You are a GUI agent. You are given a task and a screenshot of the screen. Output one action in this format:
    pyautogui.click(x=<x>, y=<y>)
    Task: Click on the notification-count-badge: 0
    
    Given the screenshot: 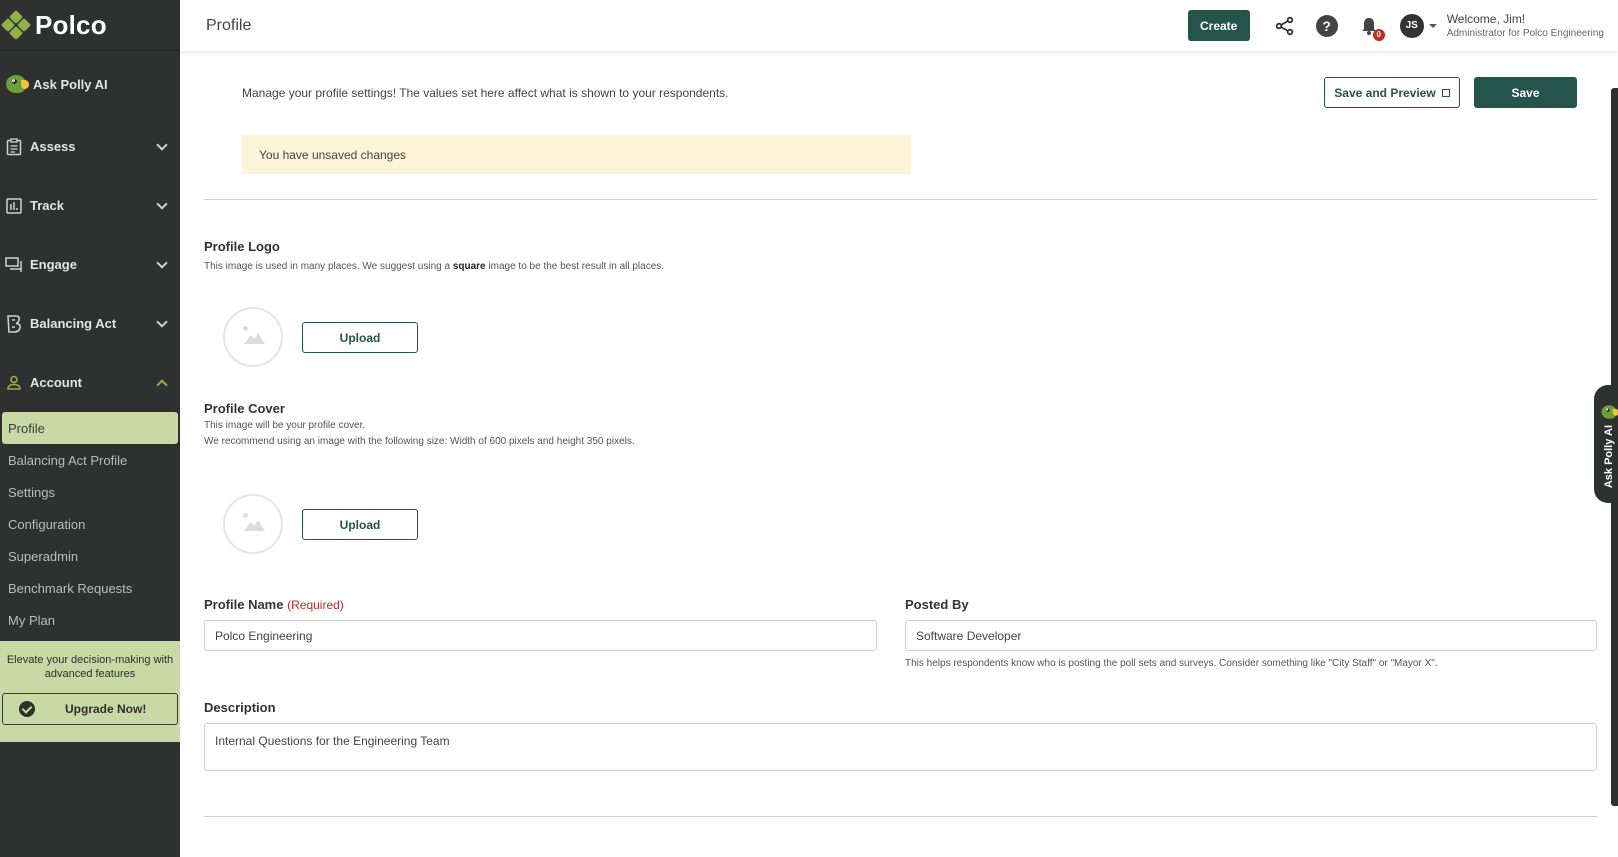 What is the action you would take?
    pyautogui.click(x=1378, y=34)
    